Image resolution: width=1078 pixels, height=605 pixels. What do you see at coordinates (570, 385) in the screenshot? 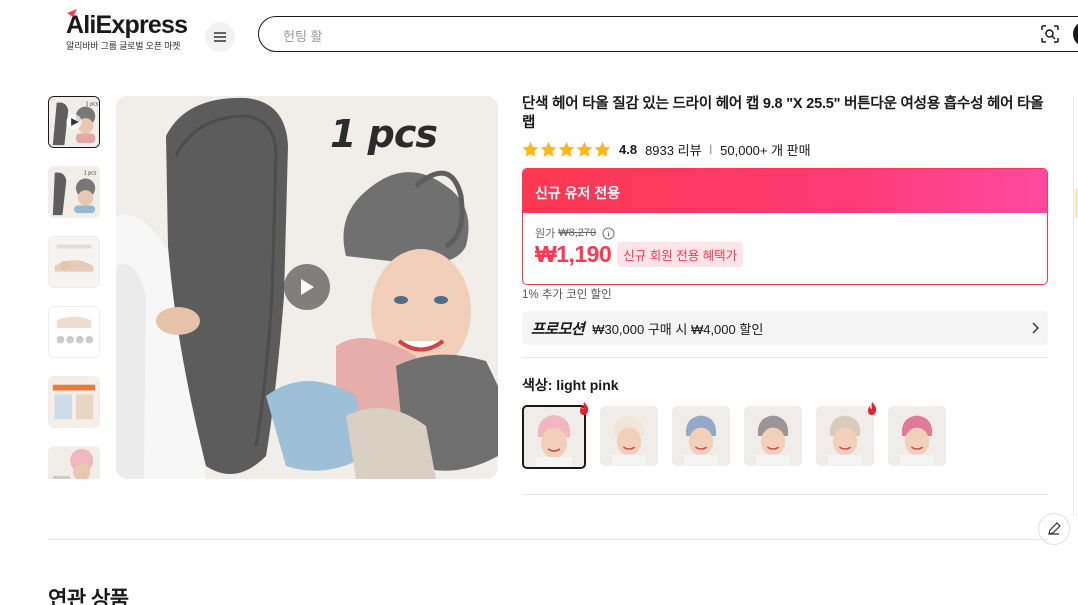
I see `color-label: 색상: light pink` at bounding box center [570, 385].